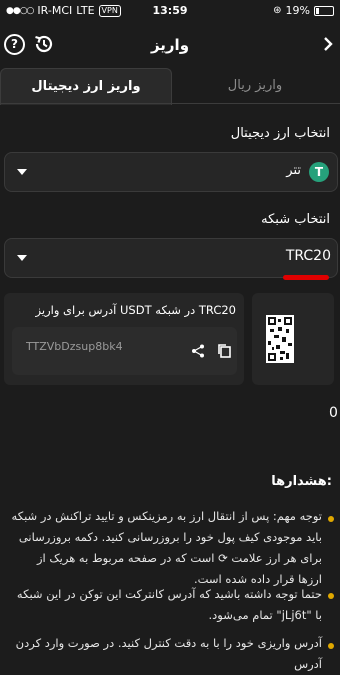 The height and width of the screenshot is (675, 340). I want to click on share-icon, so click(198, 351).